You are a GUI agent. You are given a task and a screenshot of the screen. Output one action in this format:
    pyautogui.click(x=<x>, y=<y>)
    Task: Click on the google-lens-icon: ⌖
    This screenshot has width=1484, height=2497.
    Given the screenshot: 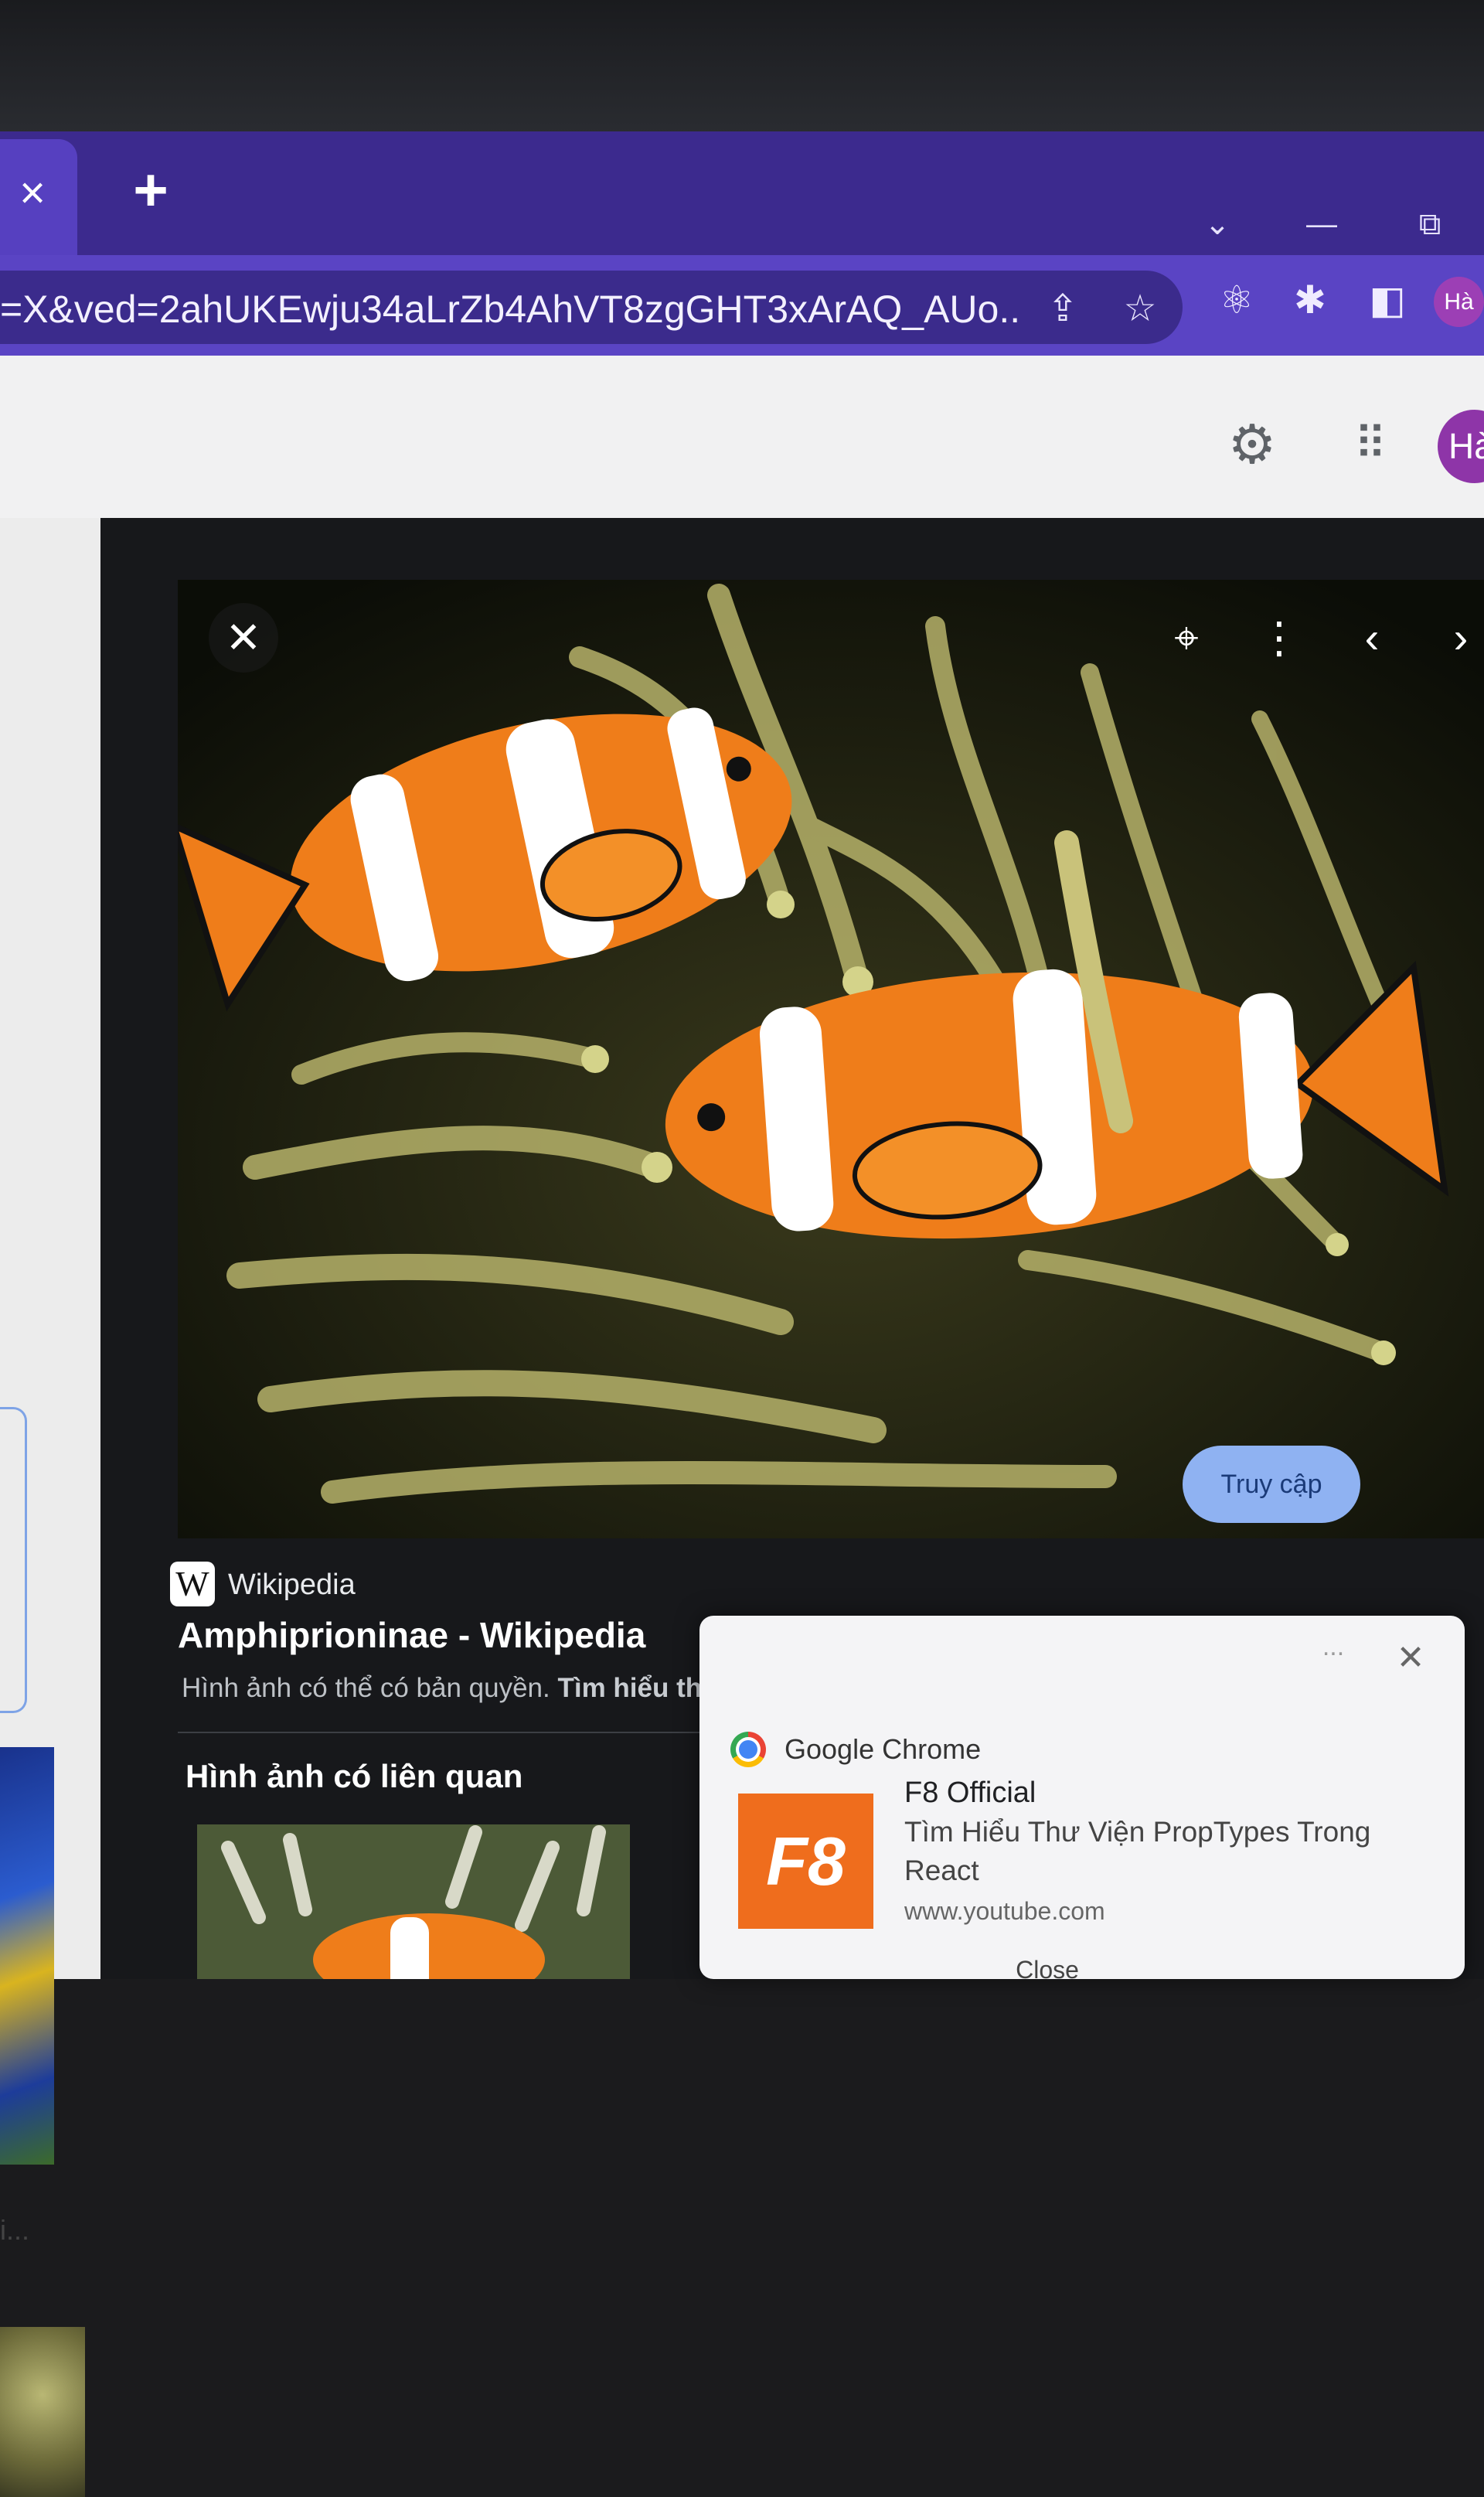 What is the action you would take?
    pyautogui.click(x=1186, y=638)
    